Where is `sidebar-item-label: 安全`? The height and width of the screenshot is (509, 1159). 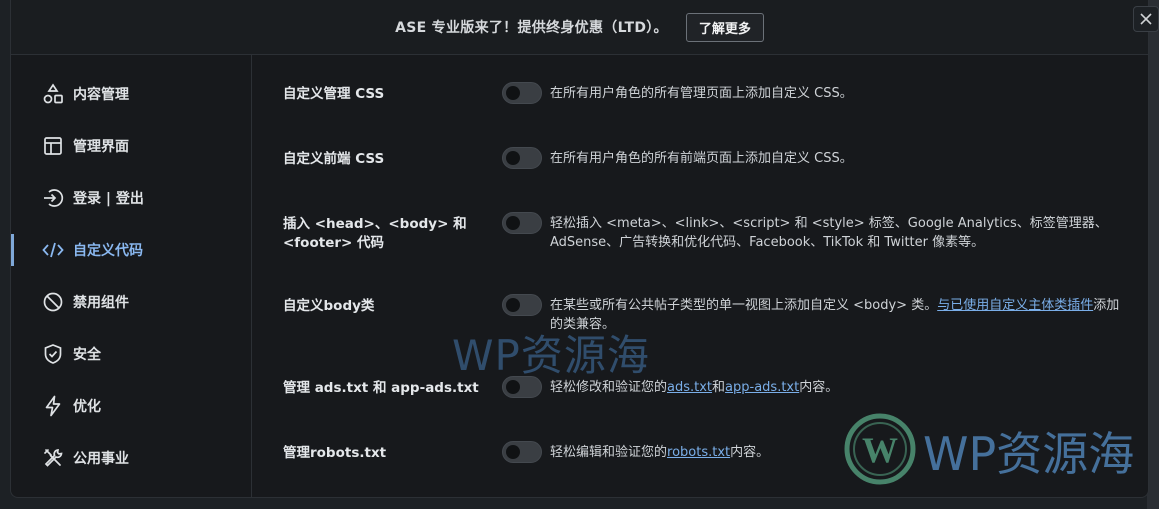 sidebar-item-label: 安全 is located at coordinates (87, 355).